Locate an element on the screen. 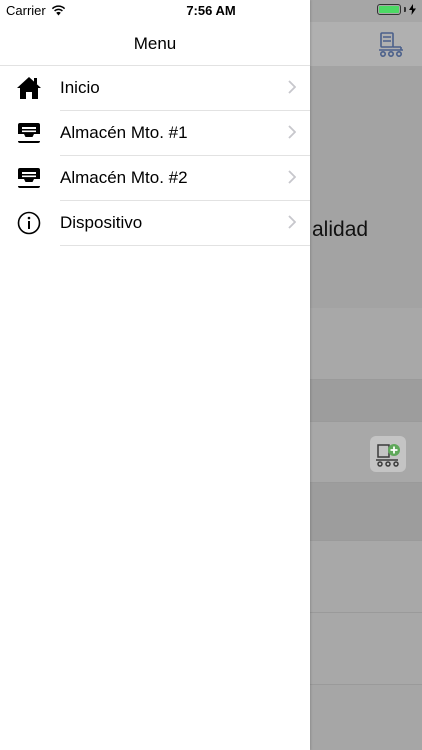 The image size is (422, 750). clock: 7:56 AM is located at coordinates (211, 10).